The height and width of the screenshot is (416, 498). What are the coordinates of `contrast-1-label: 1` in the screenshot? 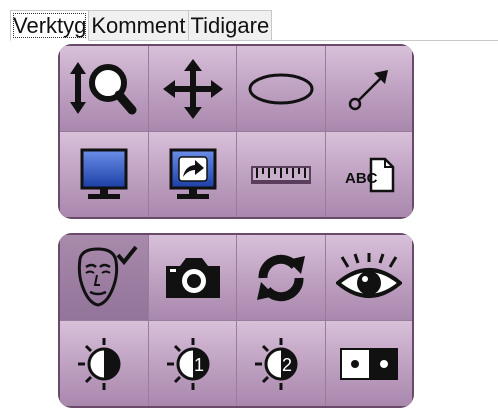 It's located at (198, 365).